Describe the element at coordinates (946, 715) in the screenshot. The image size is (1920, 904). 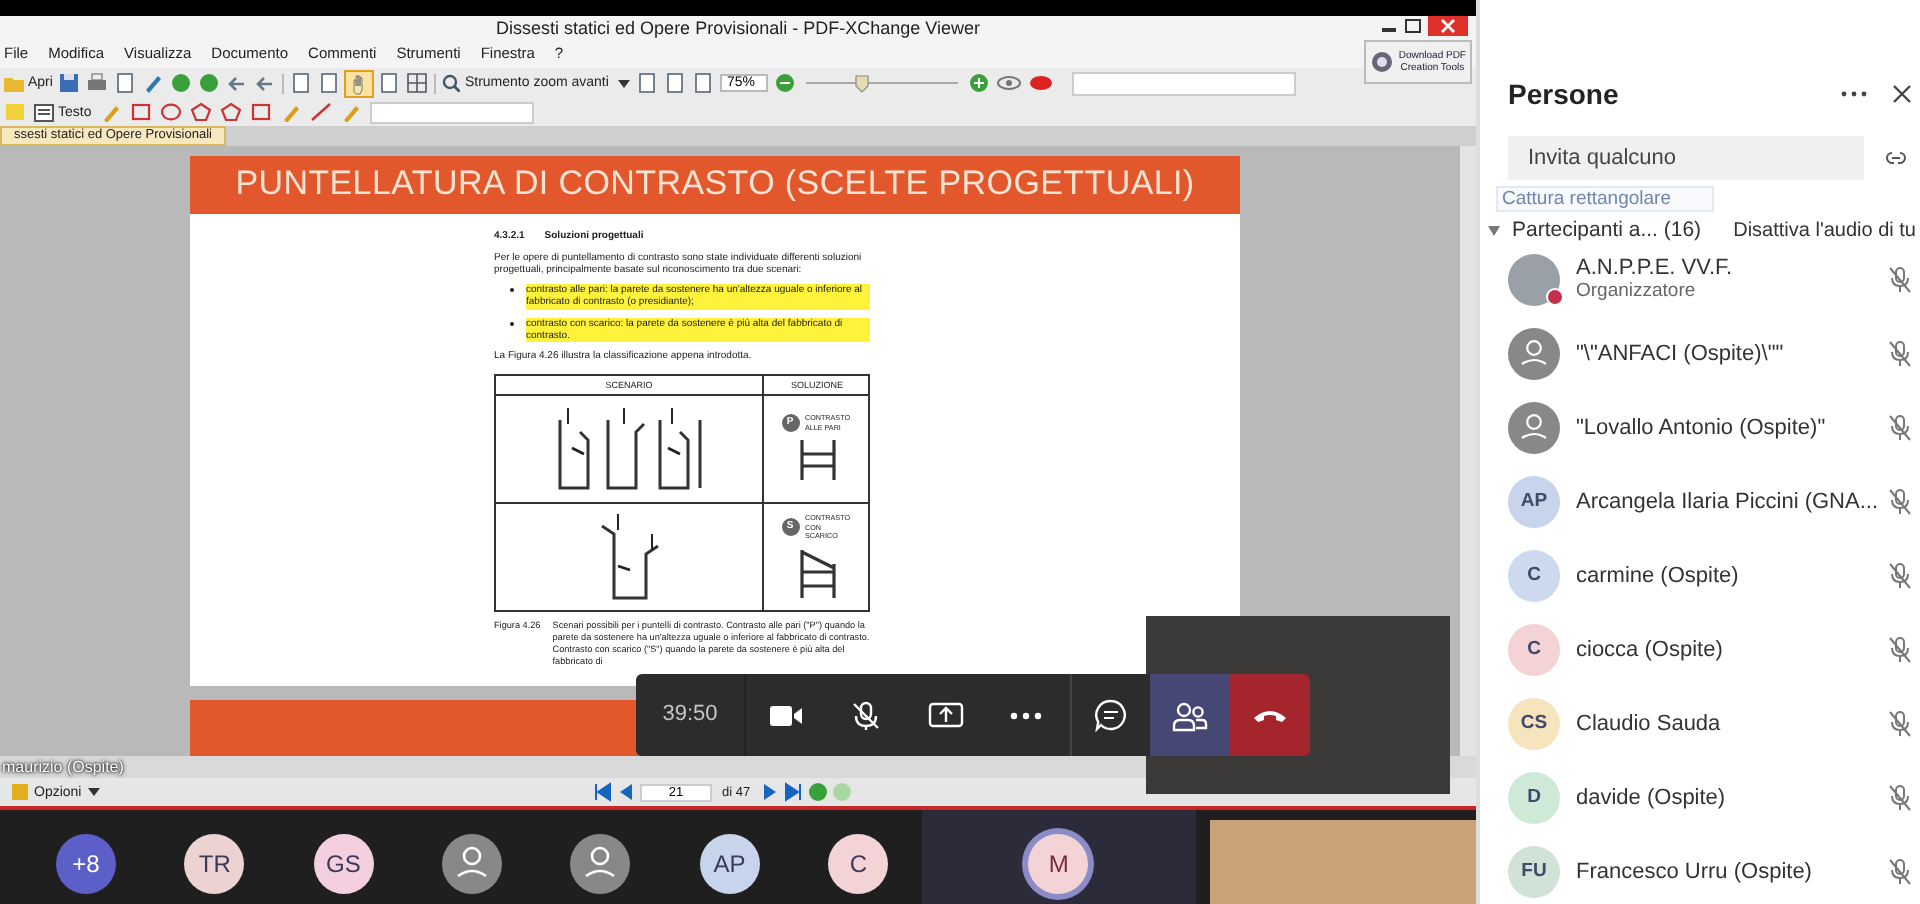
I see `share-screen-icon` at that location.